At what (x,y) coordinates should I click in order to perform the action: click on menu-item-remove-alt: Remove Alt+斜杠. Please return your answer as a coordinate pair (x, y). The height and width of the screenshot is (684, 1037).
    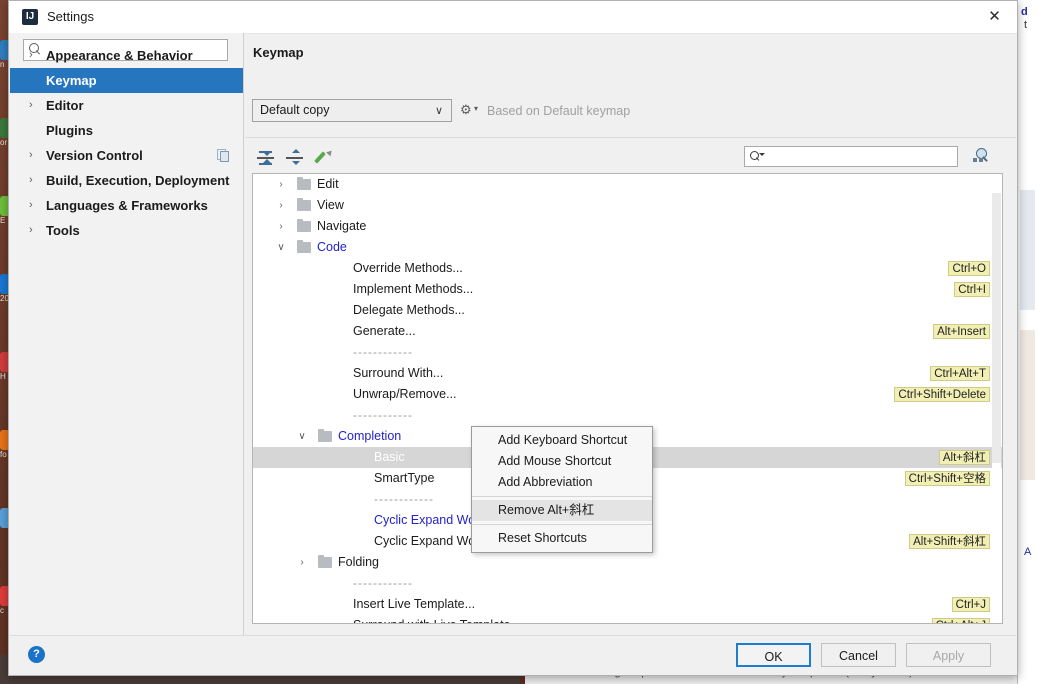
    Looking at the image, I should click on (562, 510).